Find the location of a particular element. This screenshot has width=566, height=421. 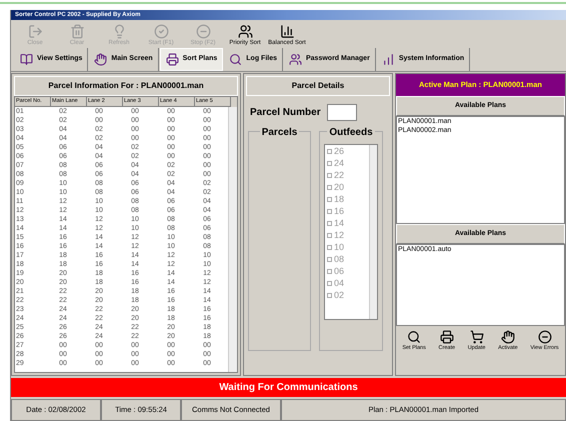

book-icon is located at coordinates (26, 59).